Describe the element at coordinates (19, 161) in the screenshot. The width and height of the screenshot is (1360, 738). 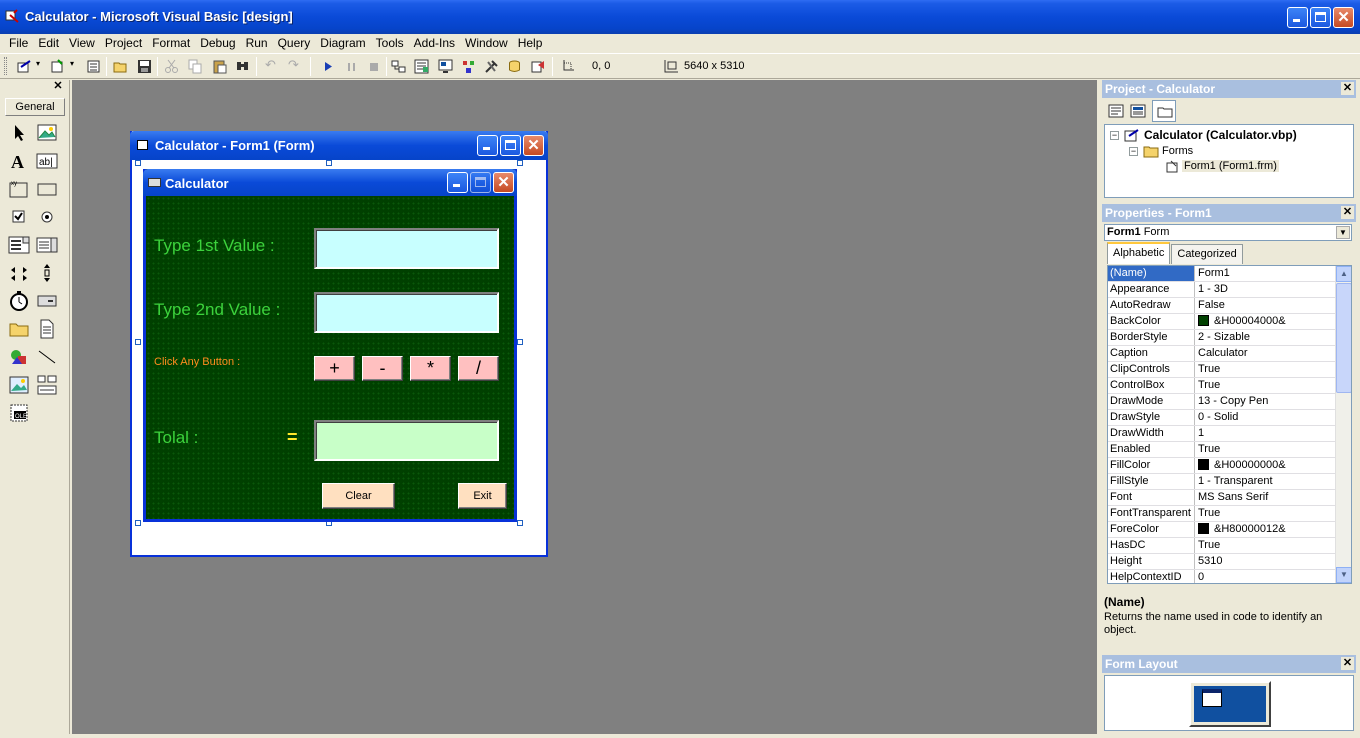
I see `label-icon: A` at that location.